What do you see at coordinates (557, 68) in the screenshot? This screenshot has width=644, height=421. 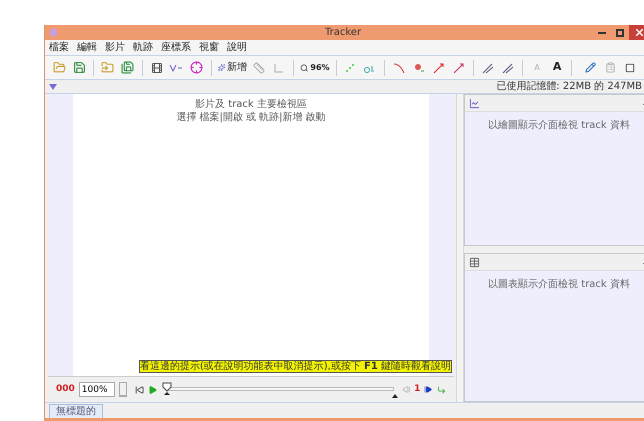 I see `font-larger-button: A` at bounding box center [557, 68].